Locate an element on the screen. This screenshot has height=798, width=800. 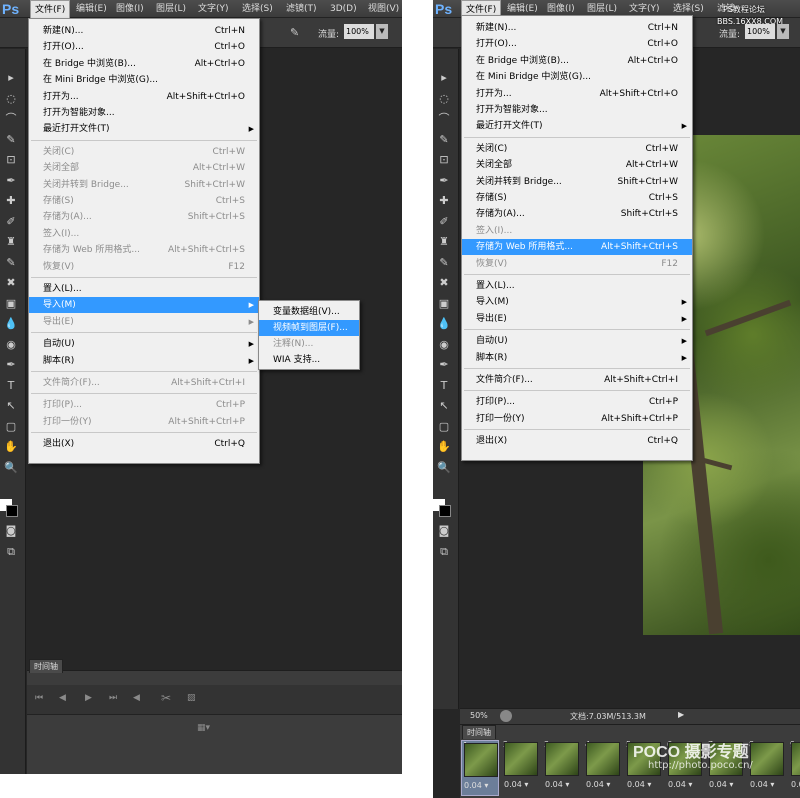
timeline-frame: 30.04 ▾ is located at coordinates (562, 768).